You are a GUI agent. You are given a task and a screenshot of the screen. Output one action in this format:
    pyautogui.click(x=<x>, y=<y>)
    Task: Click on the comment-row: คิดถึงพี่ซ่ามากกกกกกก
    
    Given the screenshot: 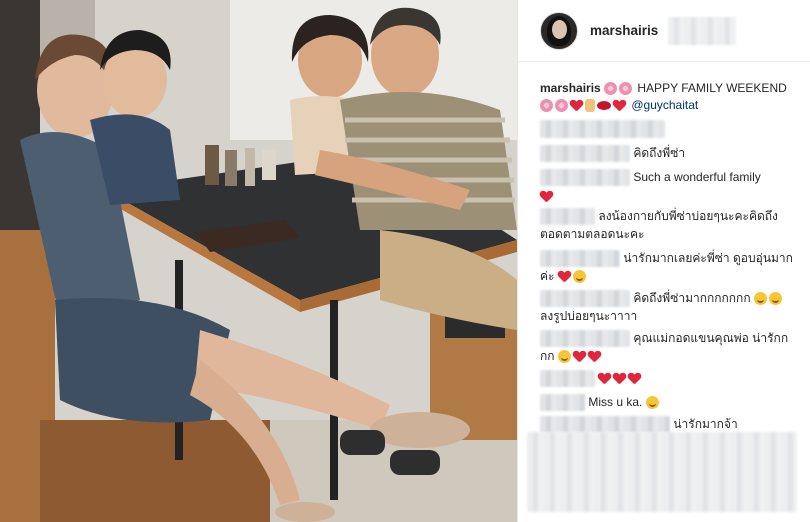 What is the action you would take?
    pyautogui.click(x=662, y=299)
    